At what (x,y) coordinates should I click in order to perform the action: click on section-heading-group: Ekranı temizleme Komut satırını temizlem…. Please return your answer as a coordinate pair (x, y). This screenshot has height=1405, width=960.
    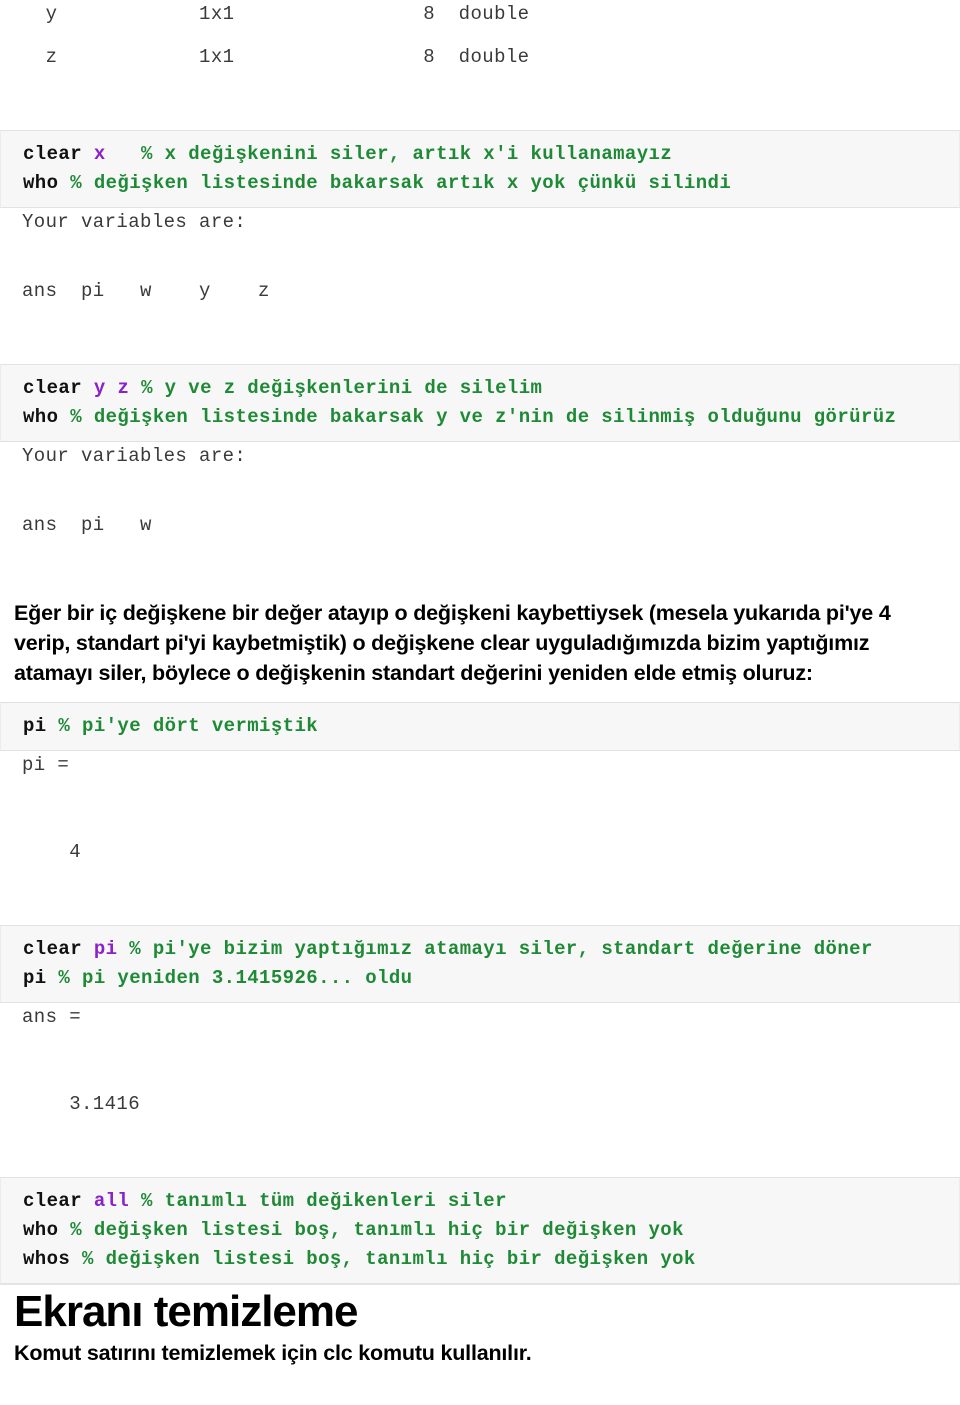
    Looking at the image, I should click on (480, 1325).